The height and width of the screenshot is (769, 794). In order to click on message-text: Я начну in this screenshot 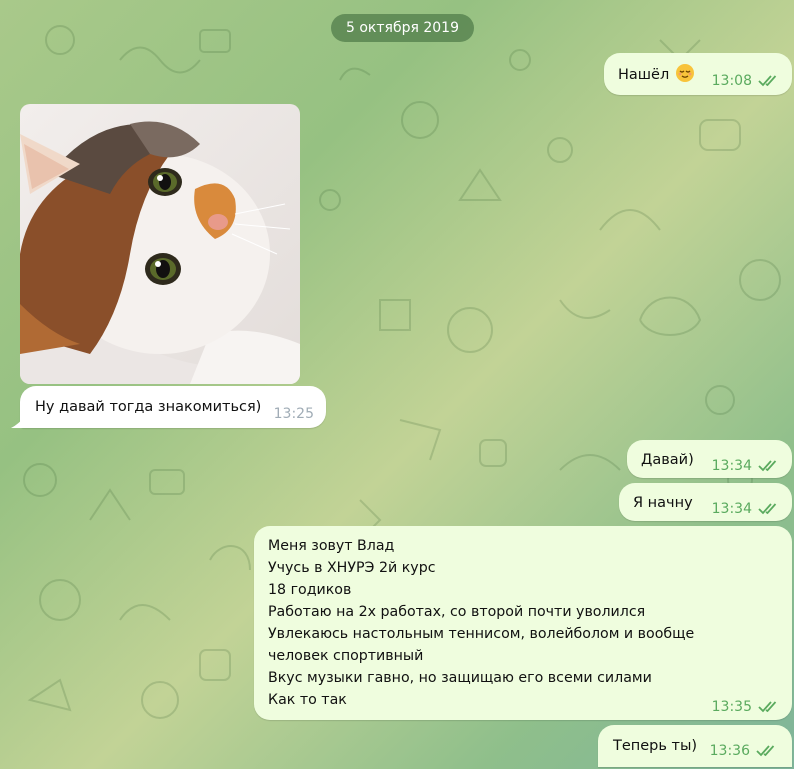, I will do `click(663, 503)`.